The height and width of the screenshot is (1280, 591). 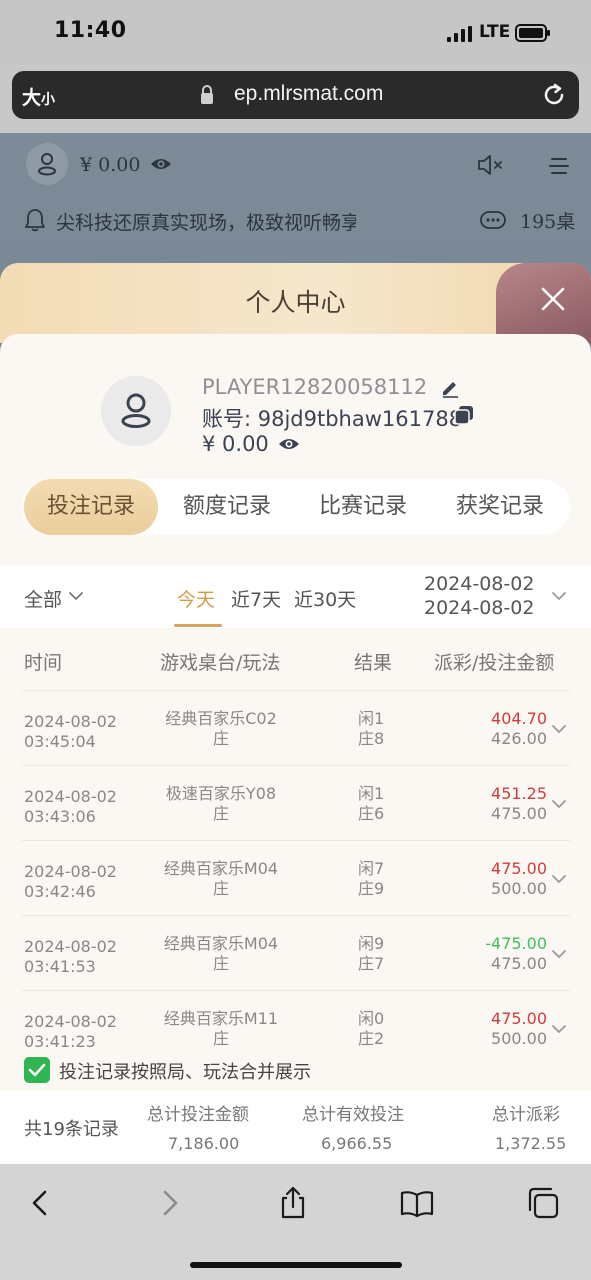 I want to click on row-result-banker: 庄9, so click(x=371, y=888).